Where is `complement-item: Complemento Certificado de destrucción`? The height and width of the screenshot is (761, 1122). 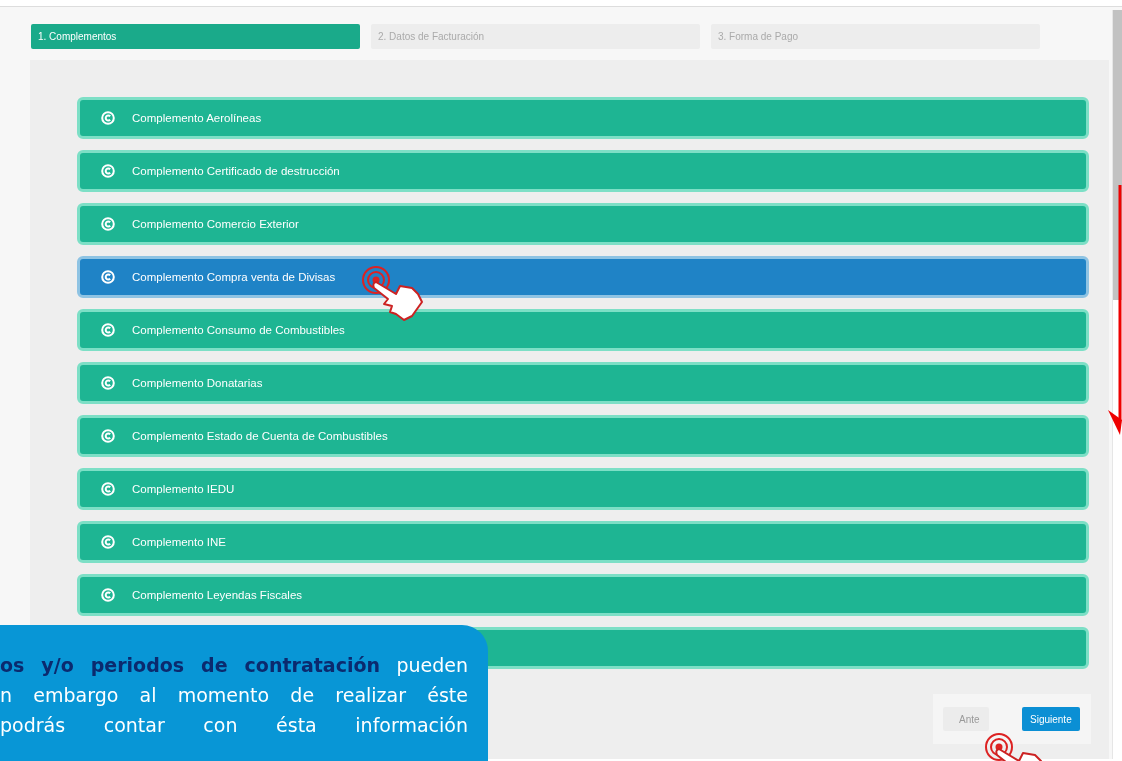
complement-item: Complemento Certificado de destrucción is located at coordinates (583, 171).